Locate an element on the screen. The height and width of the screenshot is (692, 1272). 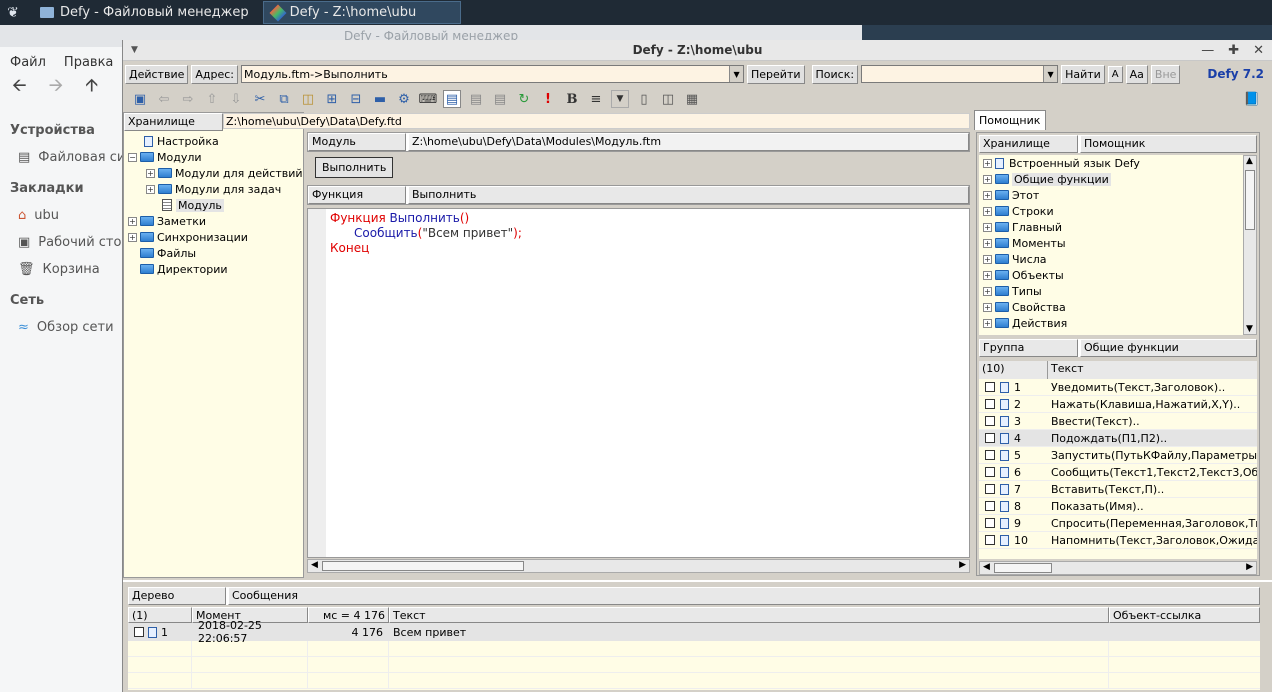
table-row: 1 2018-02-25 22:06:57 4 176 Всем привет is located at coordinates (694, 632).